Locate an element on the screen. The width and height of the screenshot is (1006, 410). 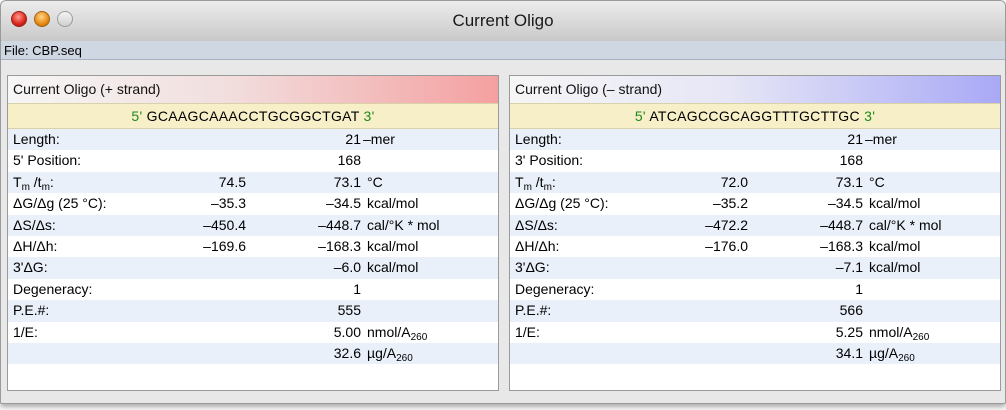
dh-row: ΔH/Δh: –169.6 –168.3 kcal/mol is located at coordinates (253, 246).